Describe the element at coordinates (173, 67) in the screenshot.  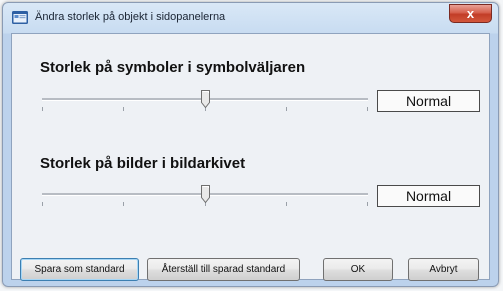
I see `symbol-size-label: Storlek på symboler i symbolväljaren` at that location.